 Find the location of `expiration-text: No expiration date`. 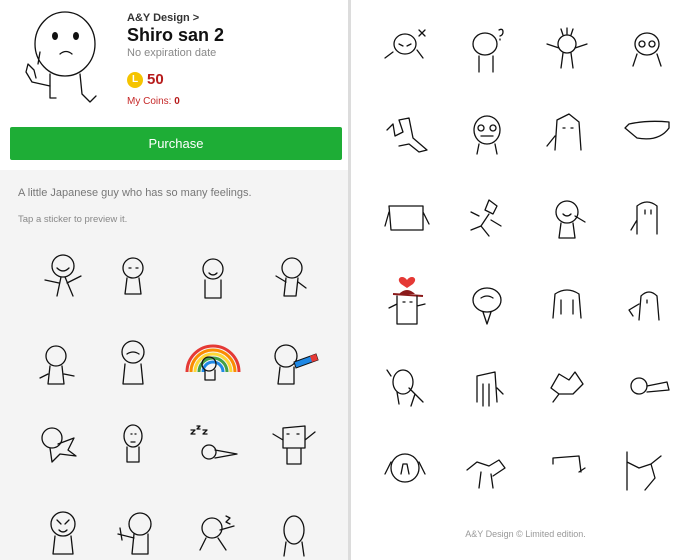

expiration-text: No expiration date is located at coordinates (172, 53).